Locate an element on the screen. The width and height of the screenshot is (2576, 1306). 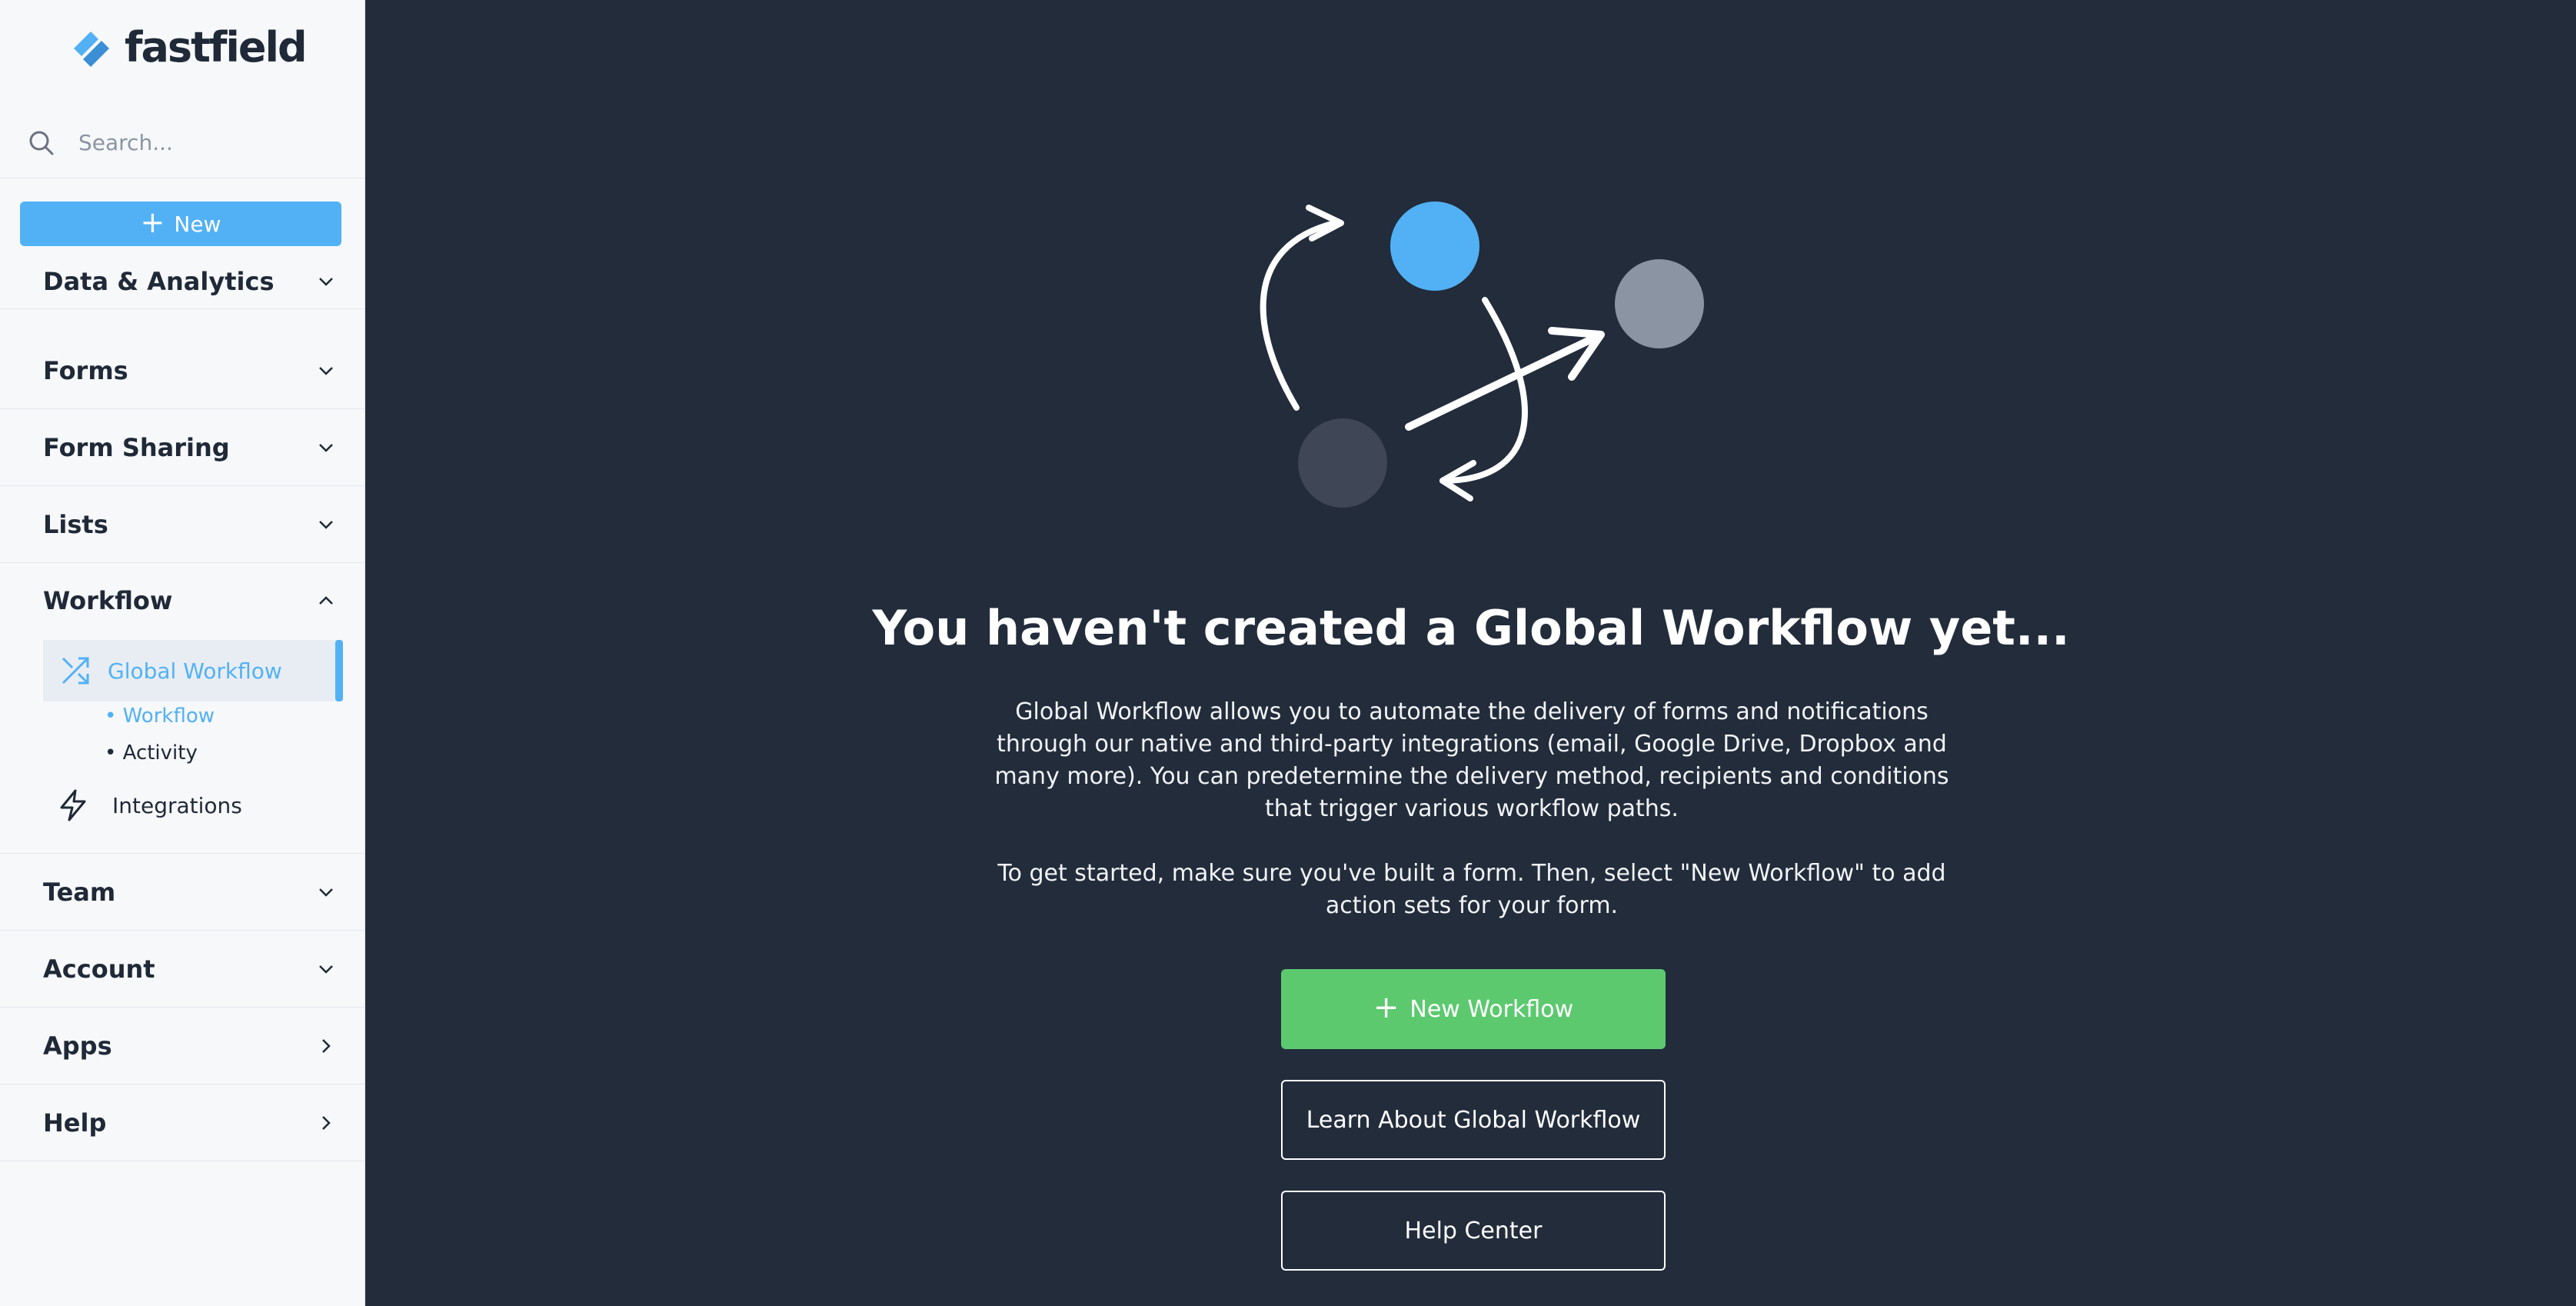
new-button-label: New is located at coordinates (198, 224).